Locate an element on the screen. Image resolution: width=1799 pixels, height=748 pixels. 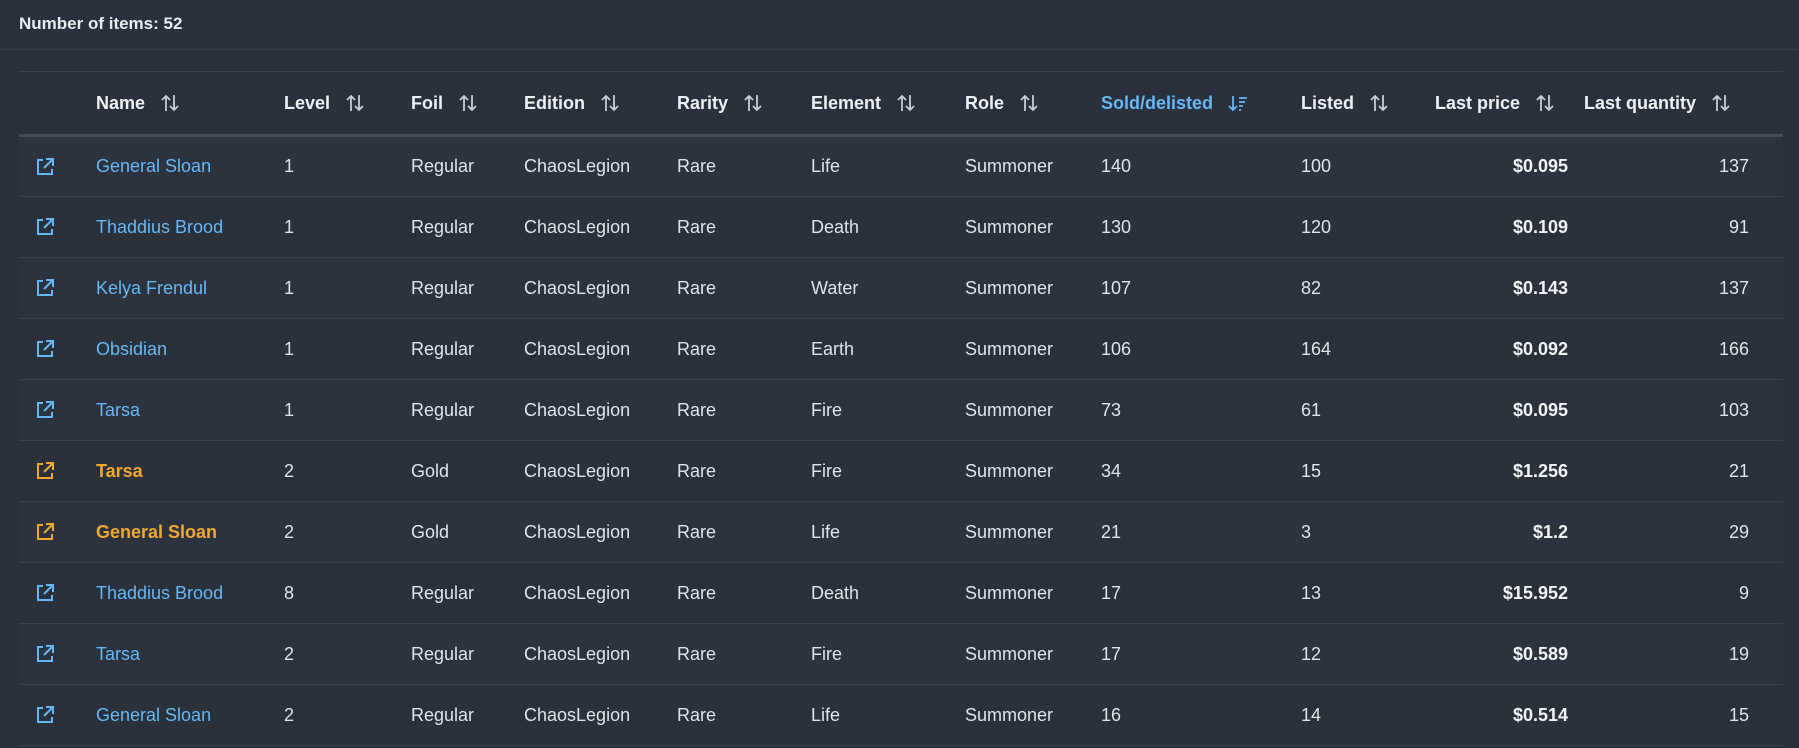
cell-sold: 130 is located at coordinates (1201, 227).